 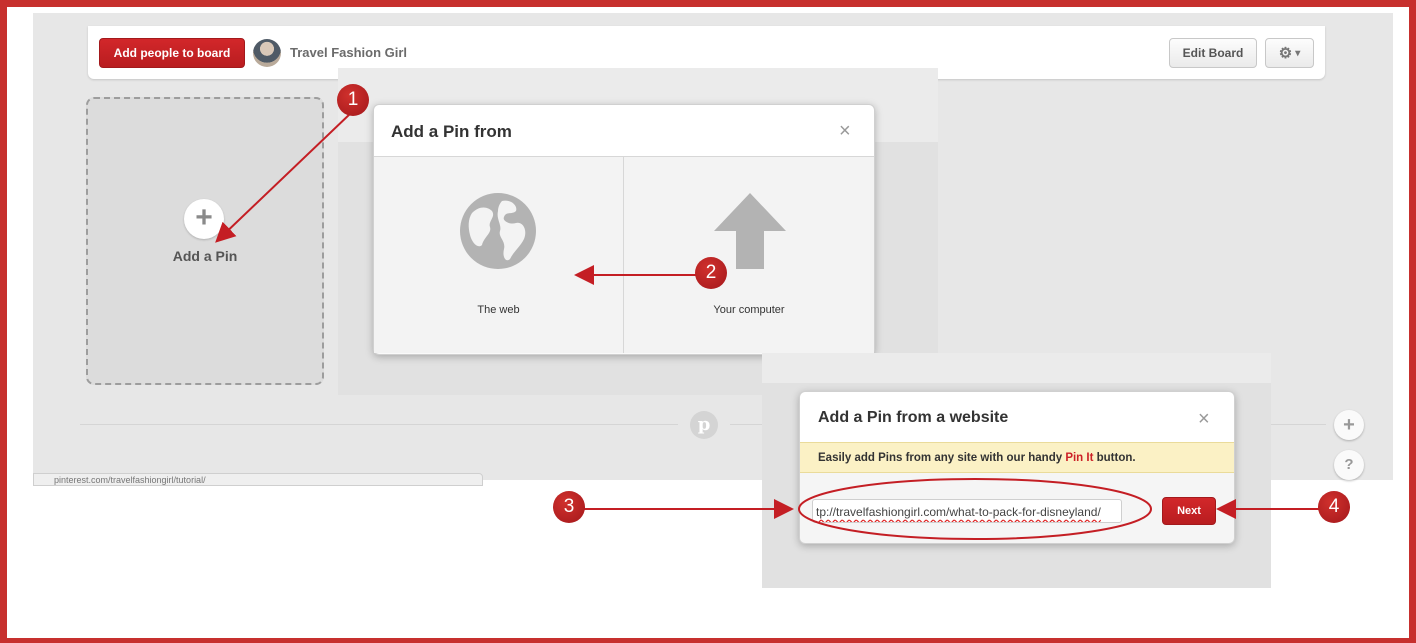 What do you see at coordinates (498, 310) in the screenshot?
I see `option-web-label: The web` at bounding box center [498, 310].